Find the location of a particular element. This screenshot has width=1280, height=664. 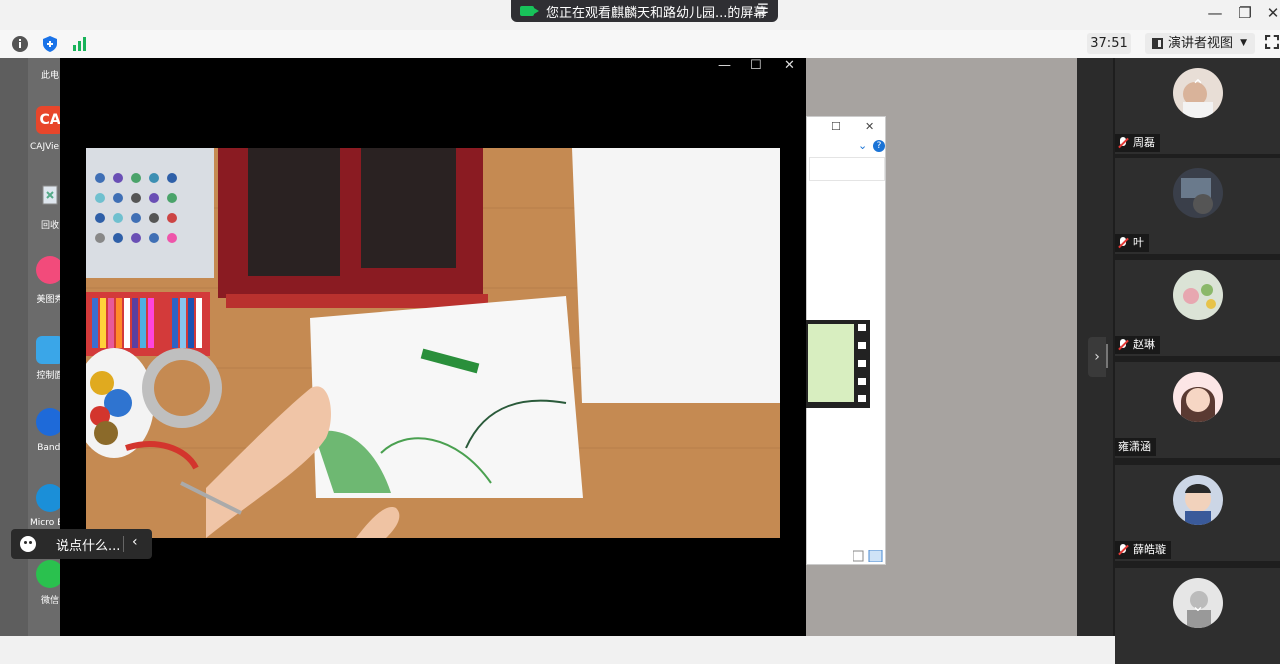

shield-icon is located at coordinates (50, 44).